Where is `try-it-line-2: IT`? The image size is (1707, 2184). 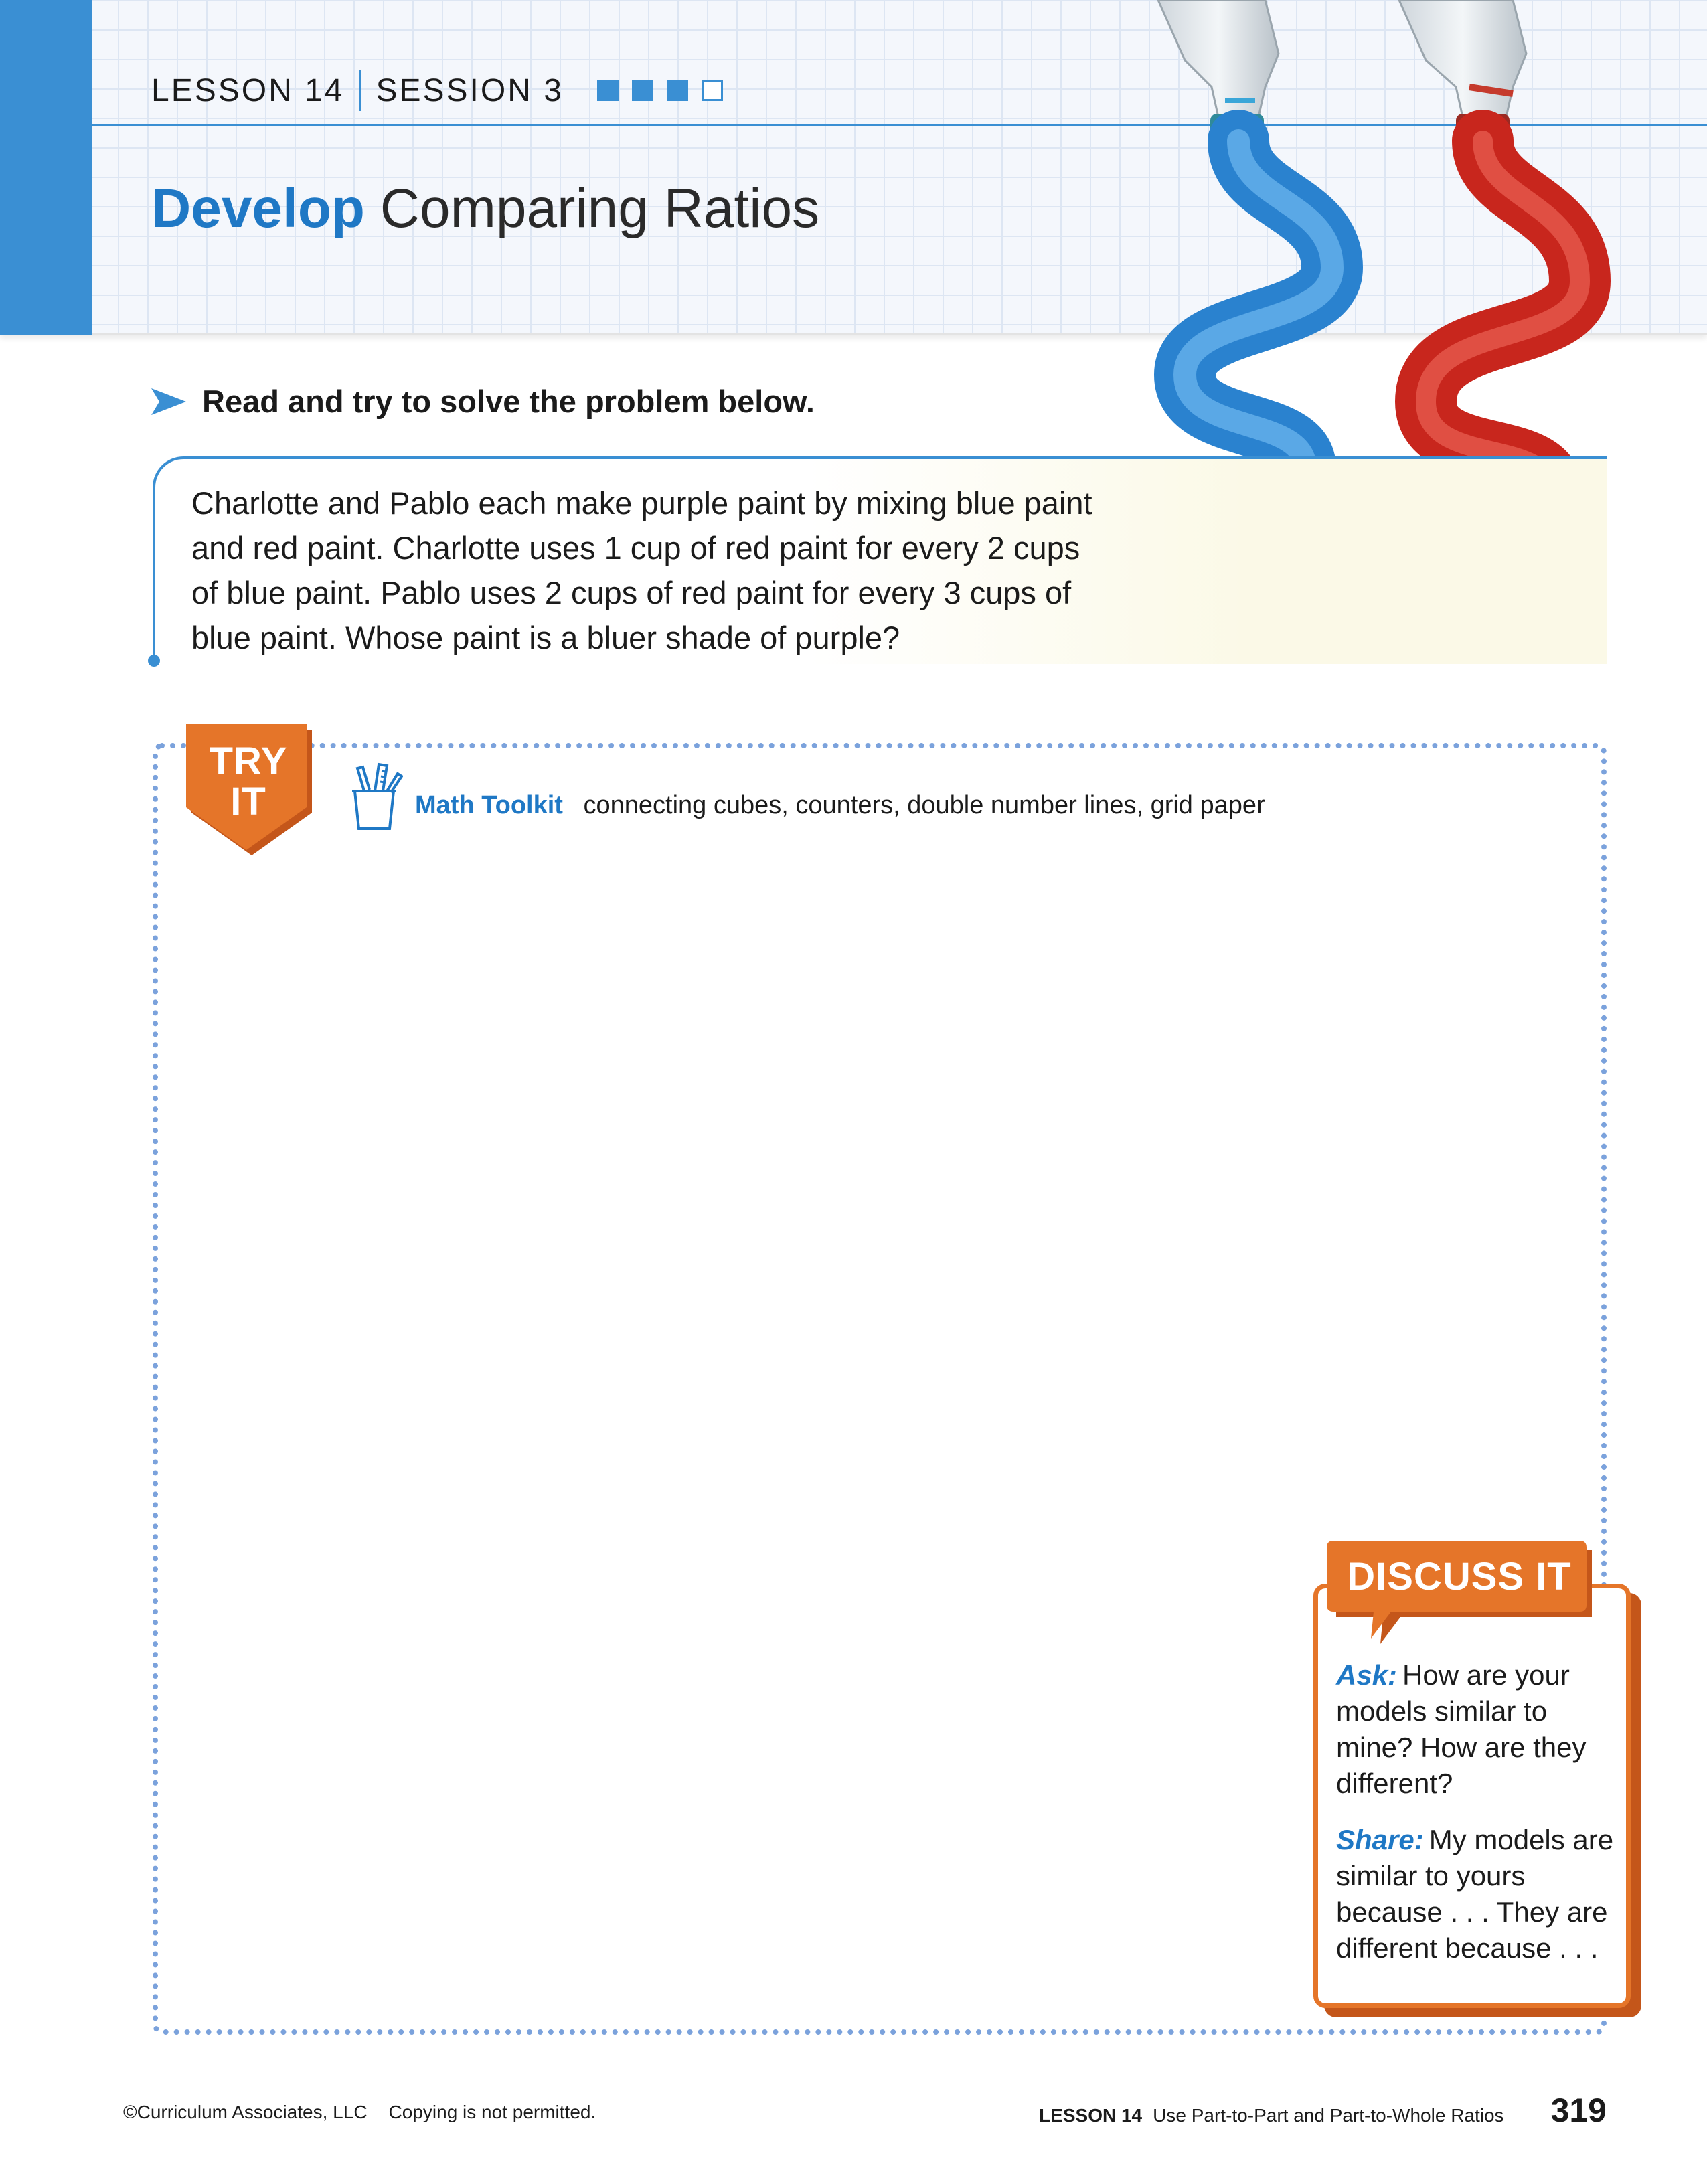 try-it-line-2: IT is located at coordinates (248, 801).